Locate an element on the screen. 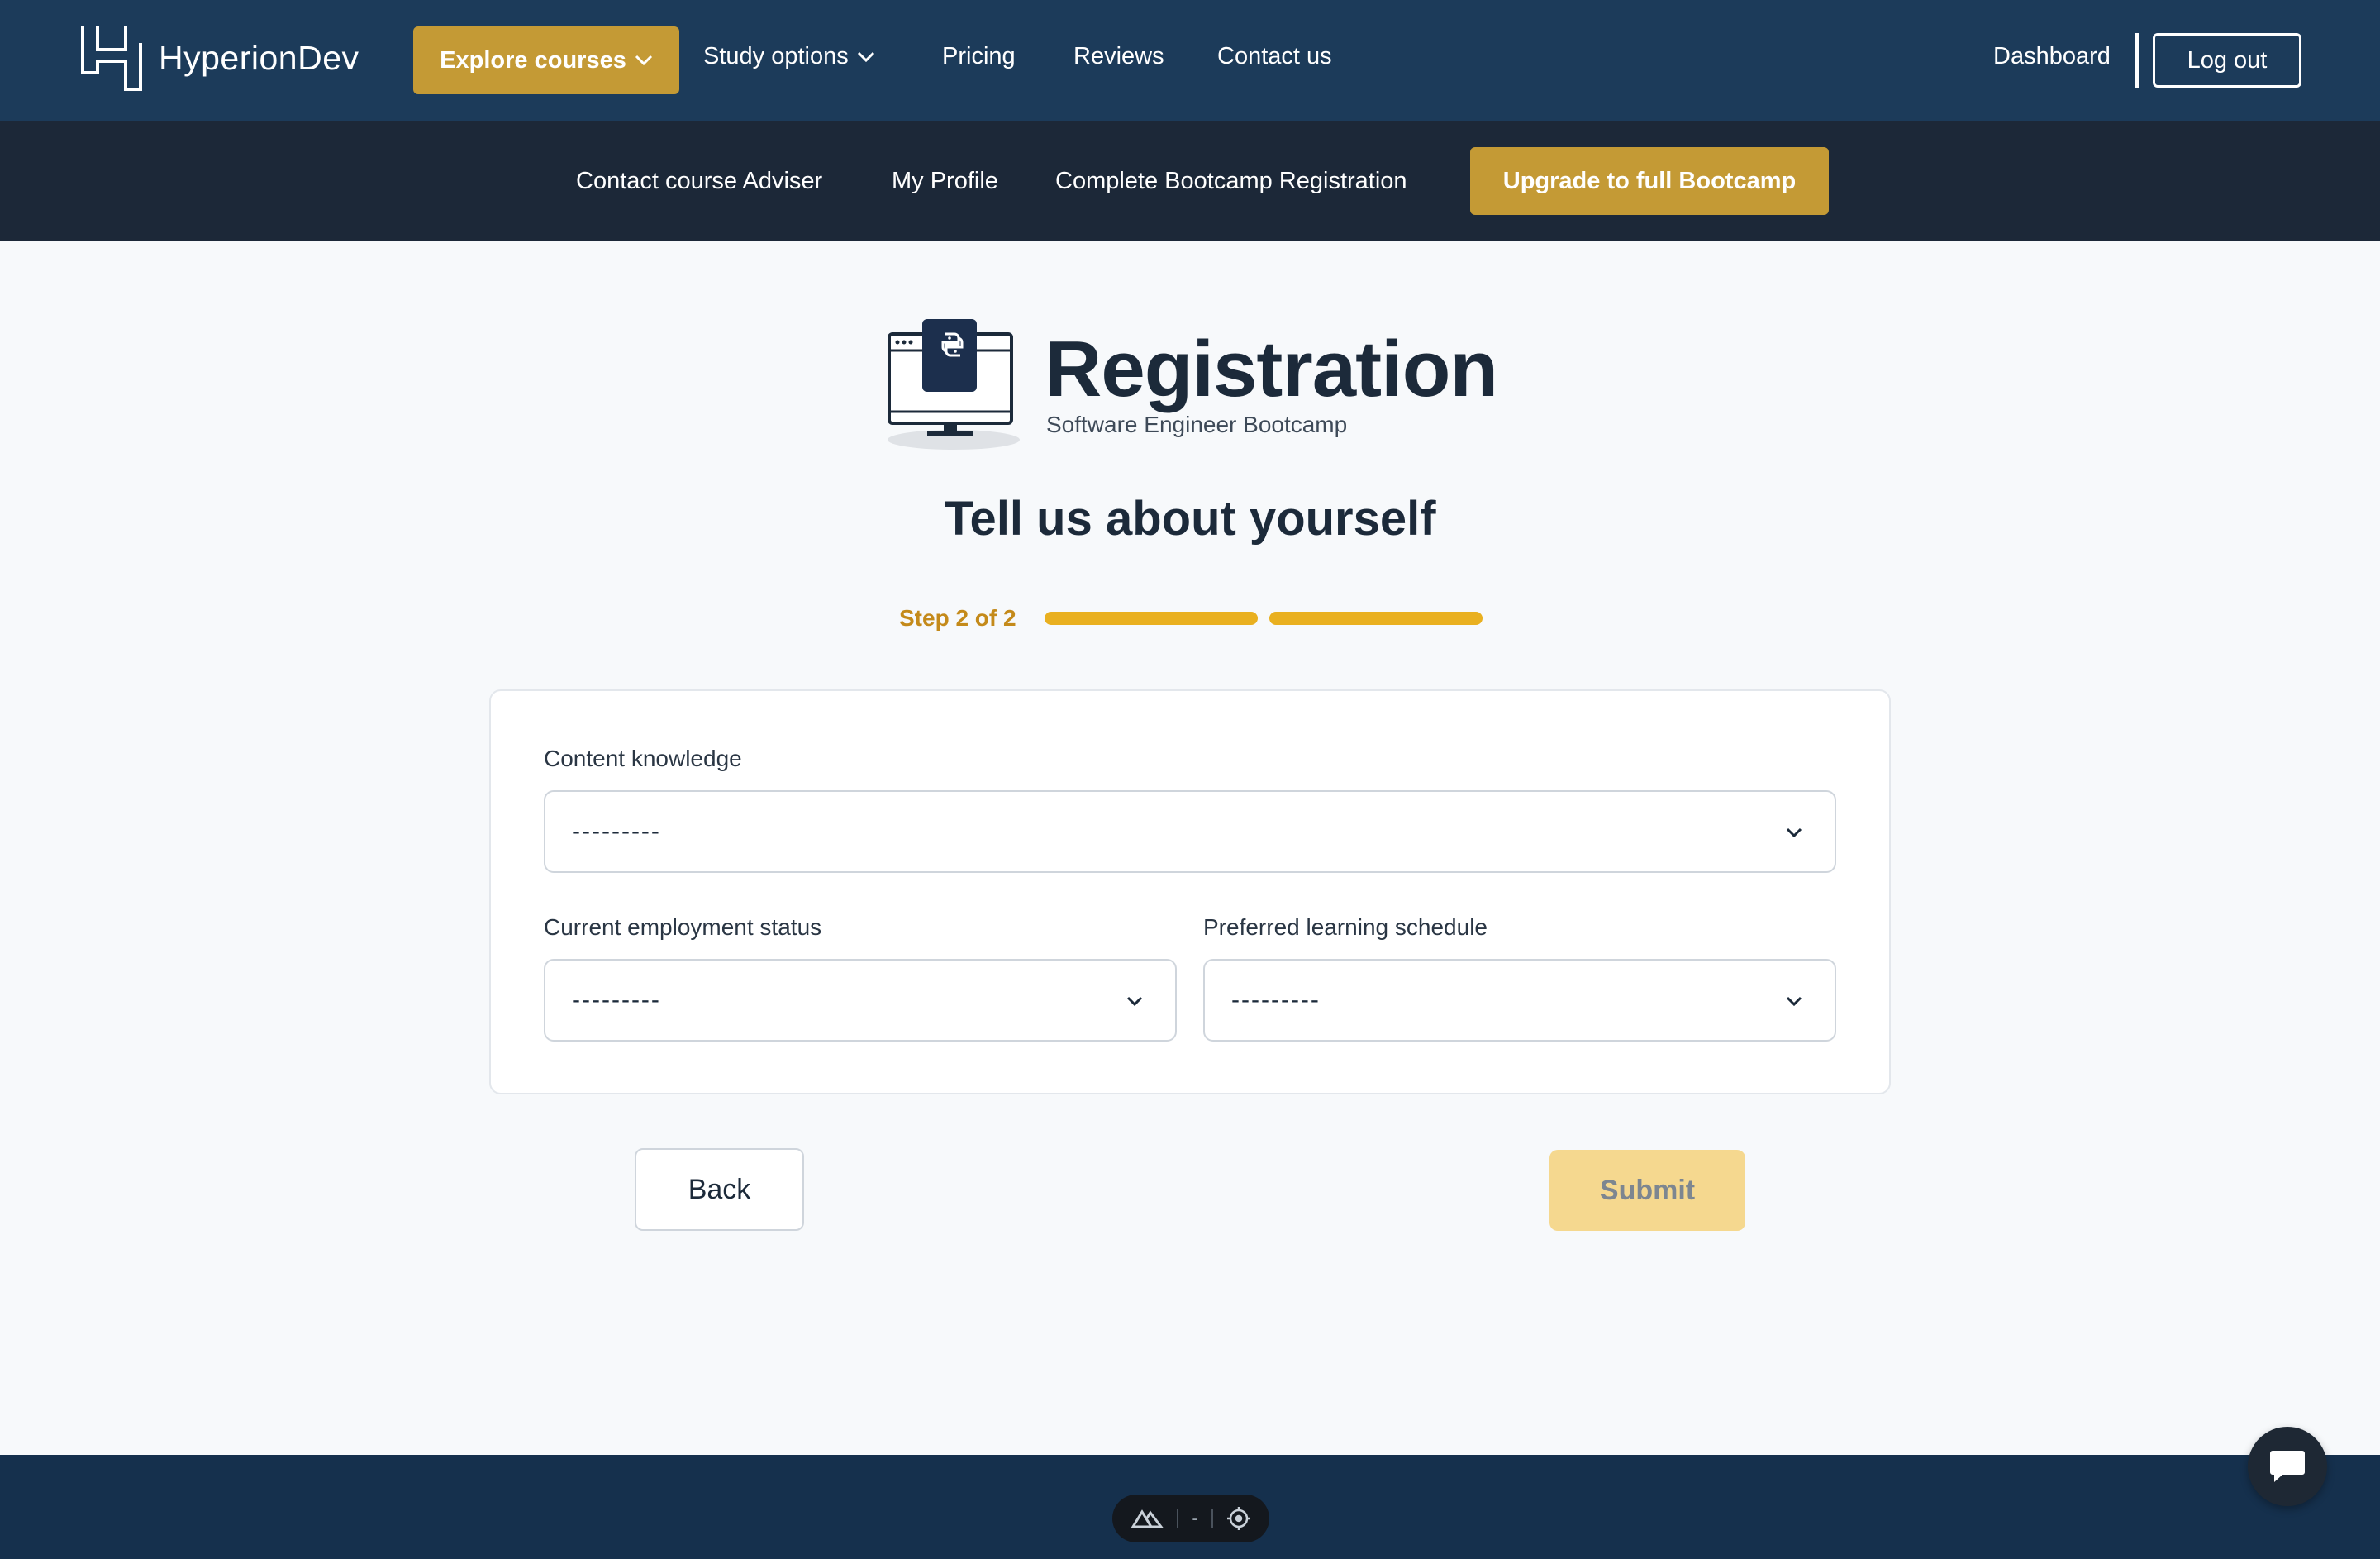  content-knowledge-label: Content knowledge is located at coordinates (643, 758).